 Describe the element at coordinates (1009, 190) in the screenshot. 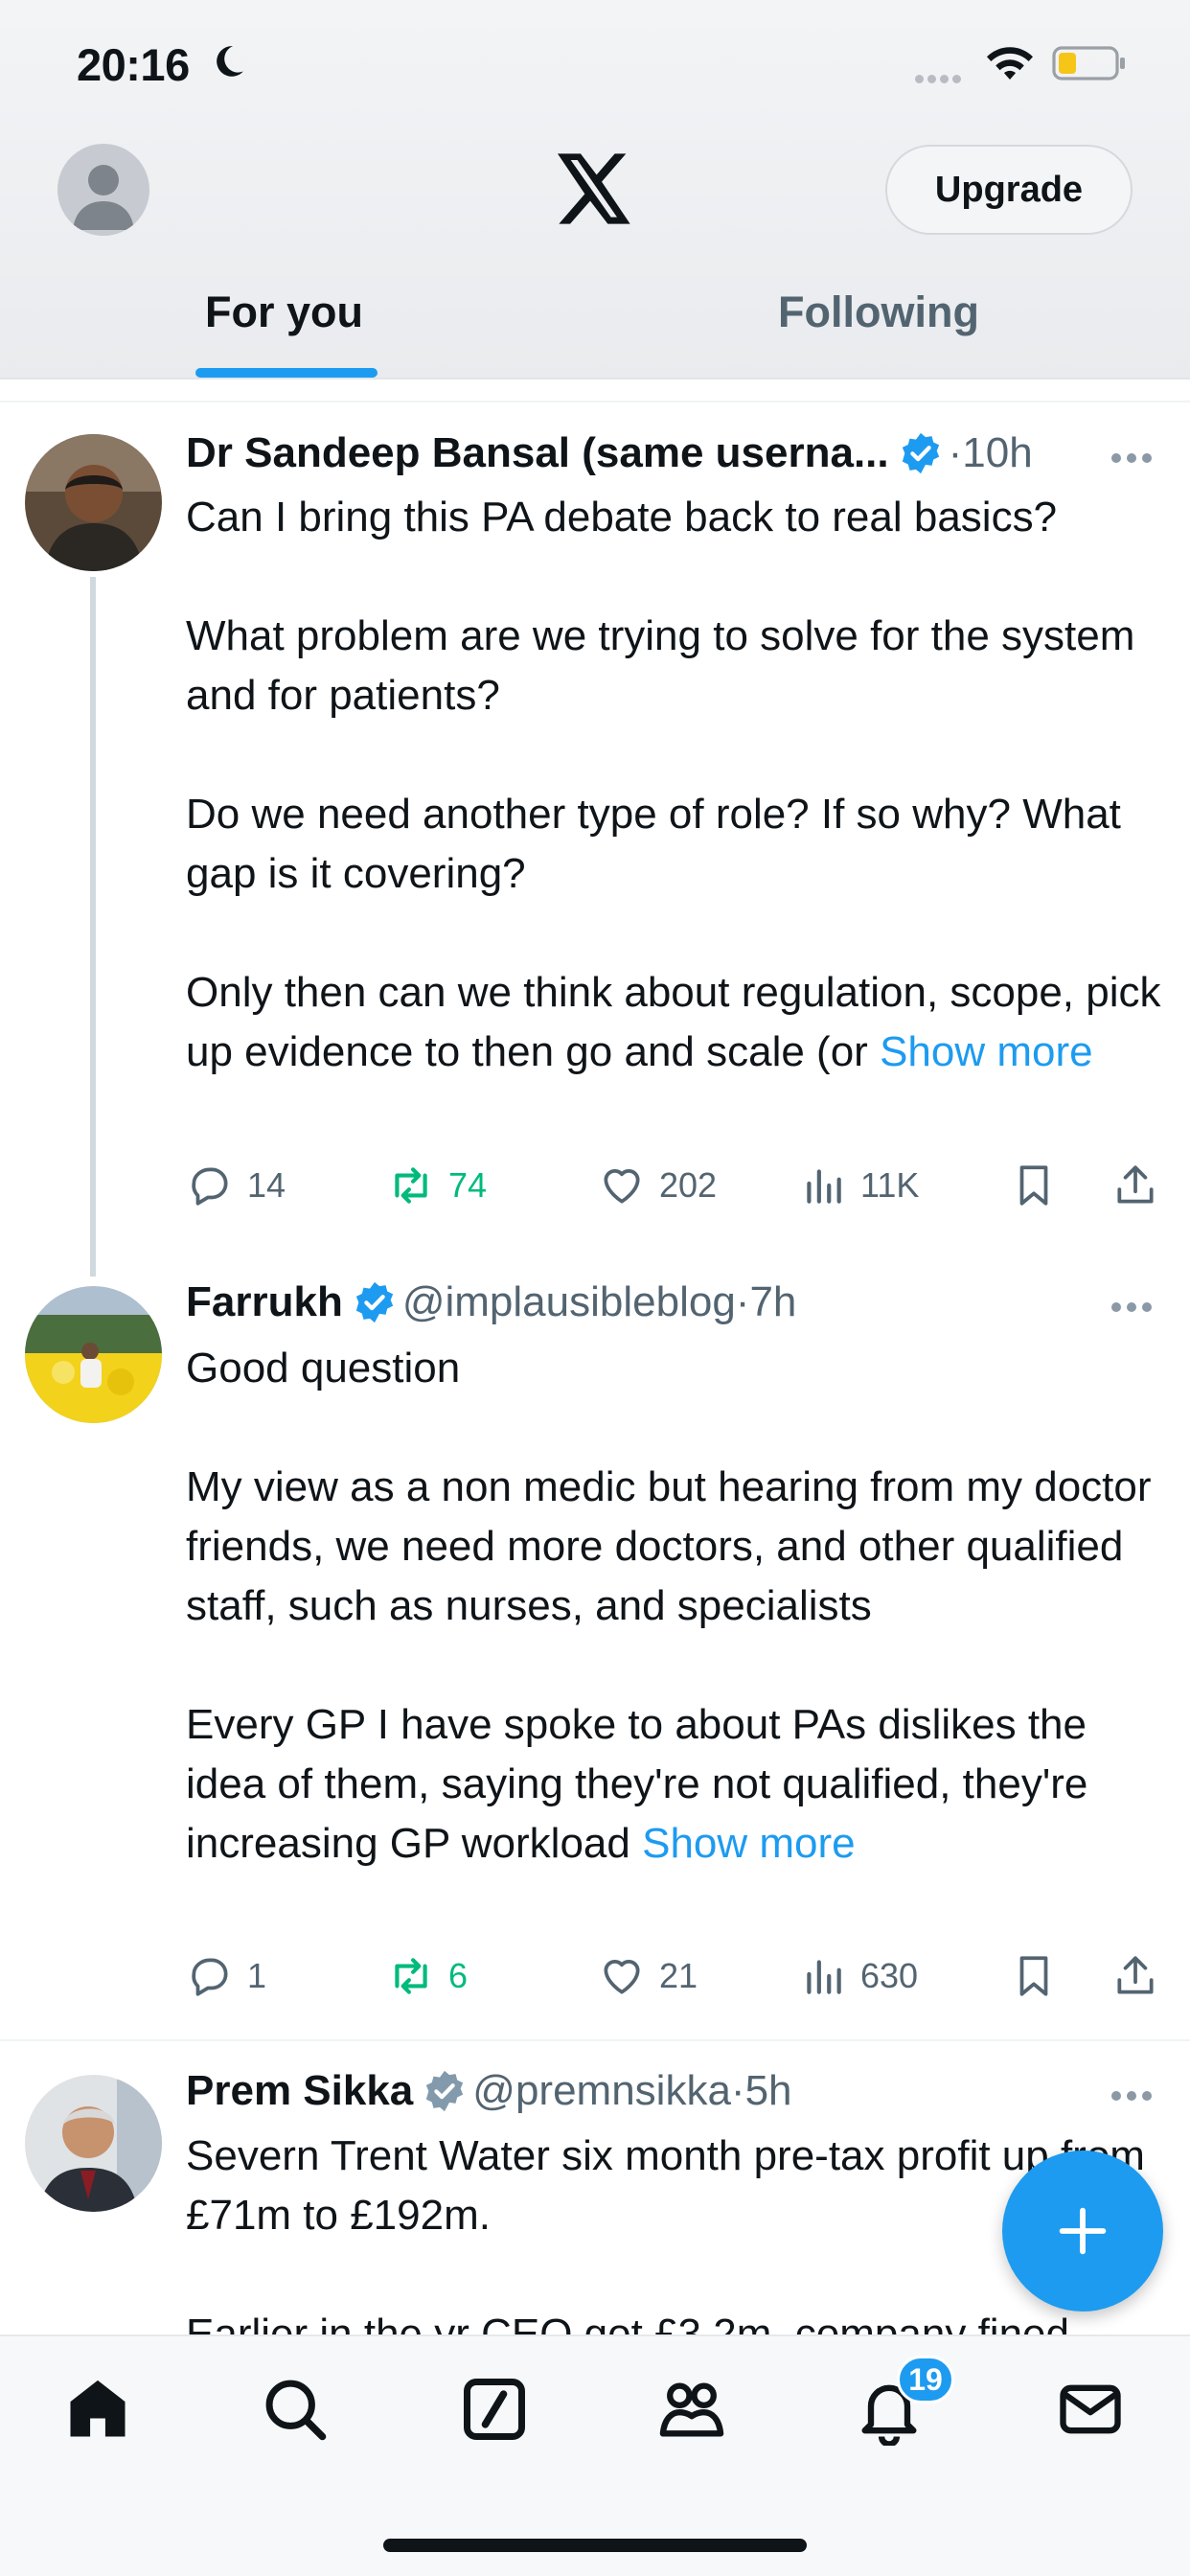

I see `upgrade-button: Upgrade` at that location.